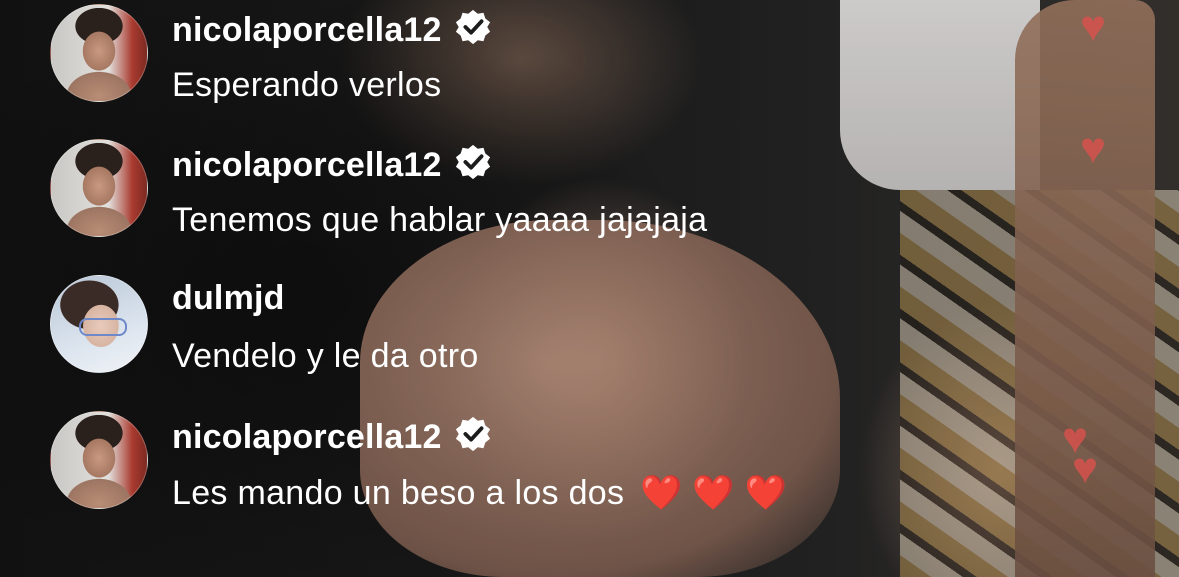 This screenshot has height=577, width=1179. I want to click on avatar-glasses, so click(103, 327).